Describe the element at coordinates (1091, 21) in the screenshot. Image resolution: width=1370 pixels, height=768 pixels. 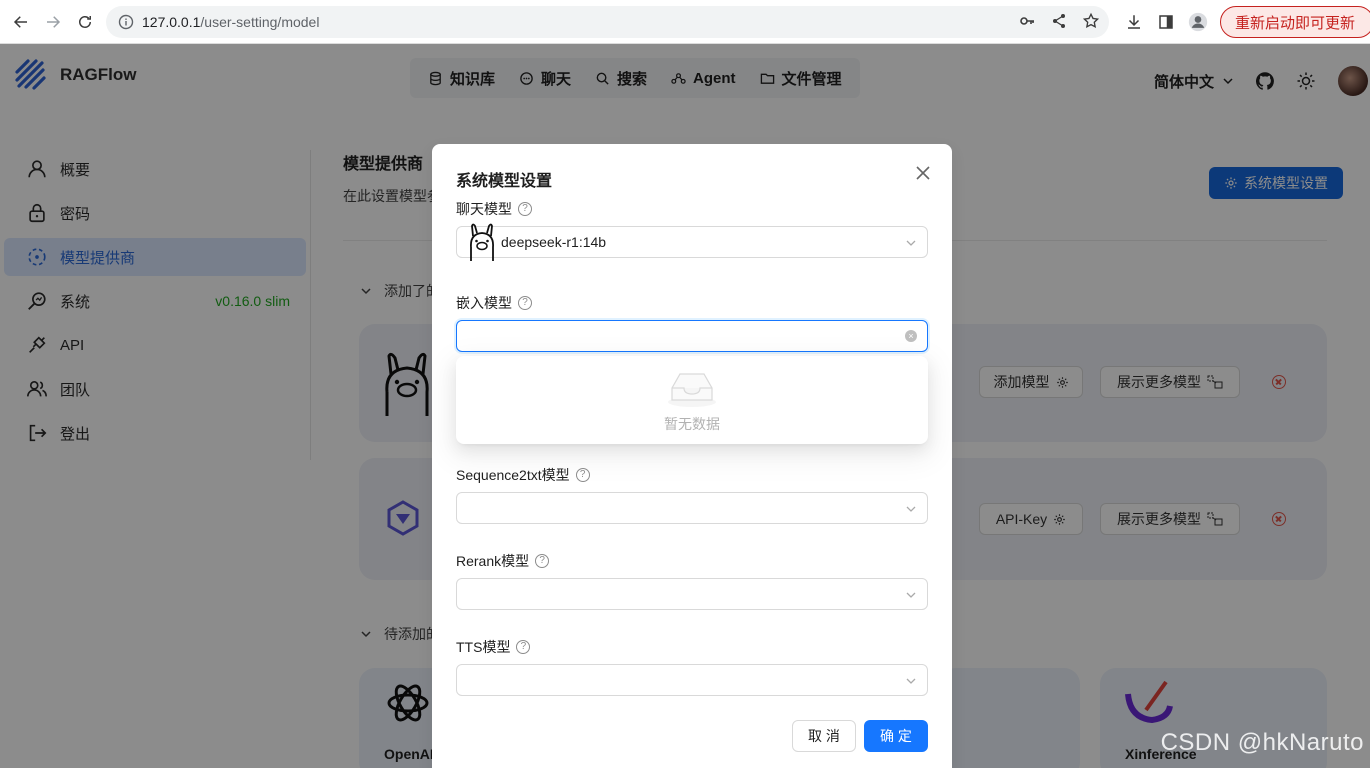
I see `bookmark-star-icon` at that location.